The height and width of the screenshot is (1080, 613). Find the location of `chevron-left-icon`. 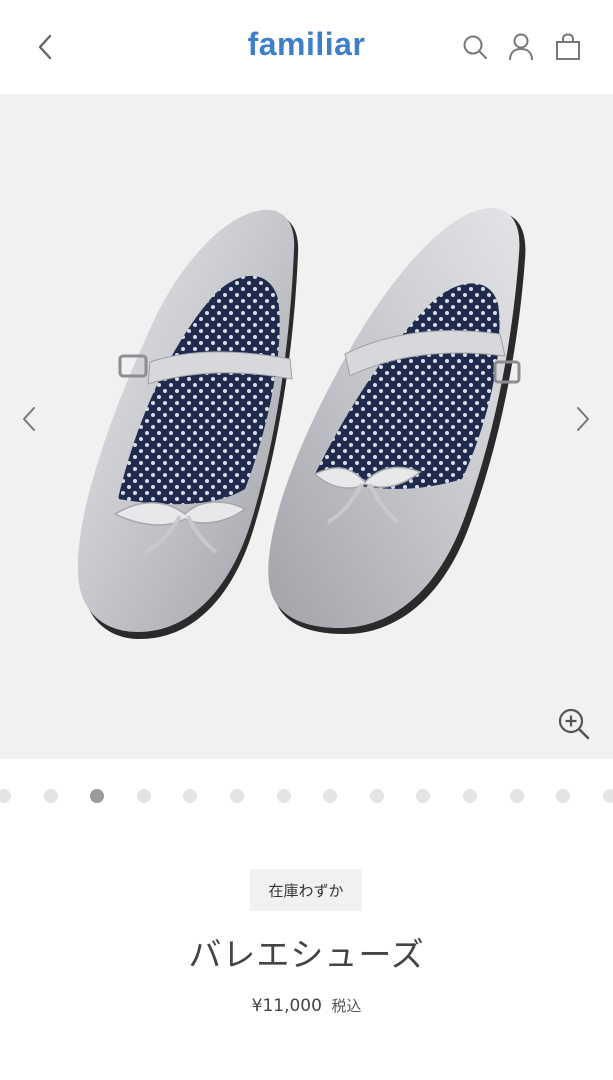

chevron-left-icon is located at coordinates (29, 419).